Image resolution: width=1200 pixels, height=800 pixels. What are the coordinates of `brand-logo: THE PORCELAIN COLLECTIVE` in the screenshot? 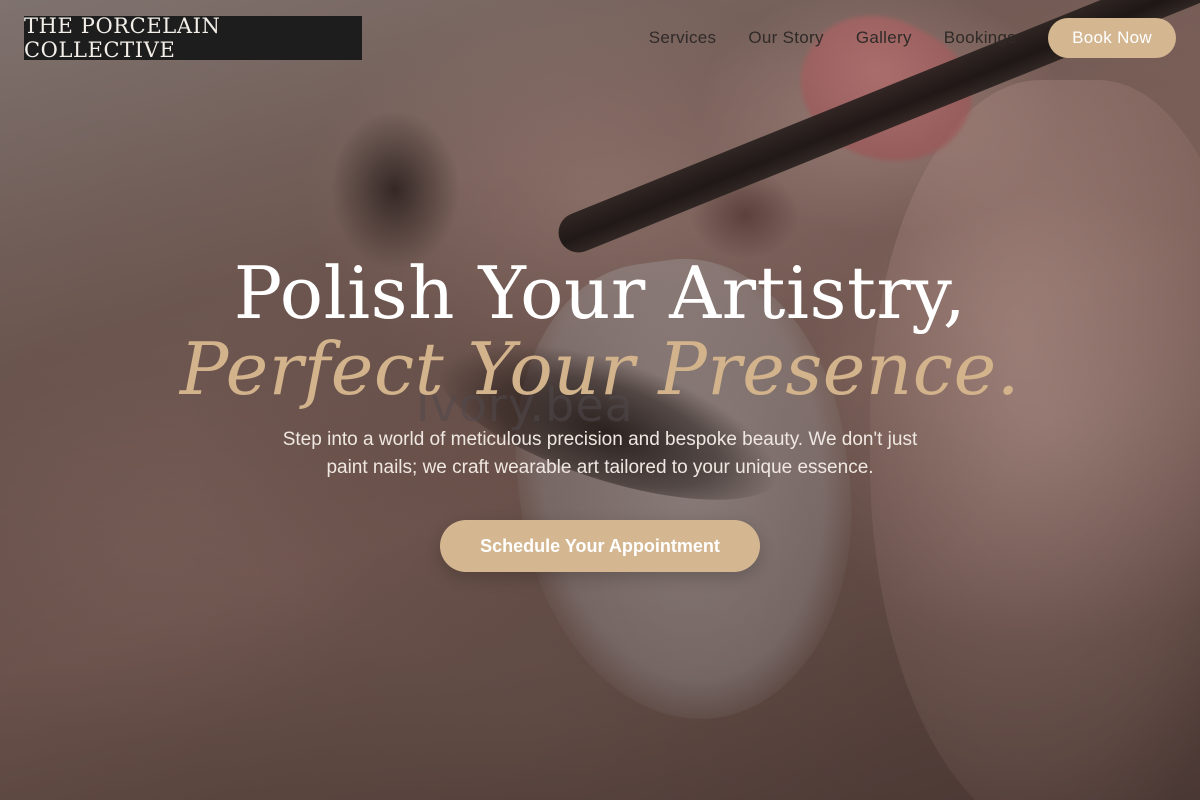 It's located at (193, 38).